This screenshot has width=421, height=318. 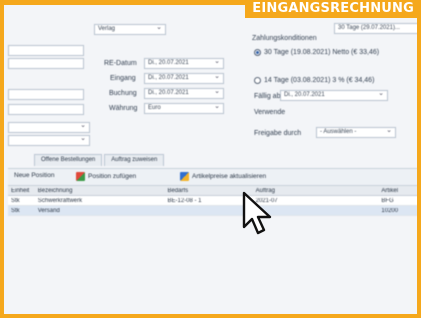 I want to click on add-position-button: Position zufügen, so click(x=106, y=176).